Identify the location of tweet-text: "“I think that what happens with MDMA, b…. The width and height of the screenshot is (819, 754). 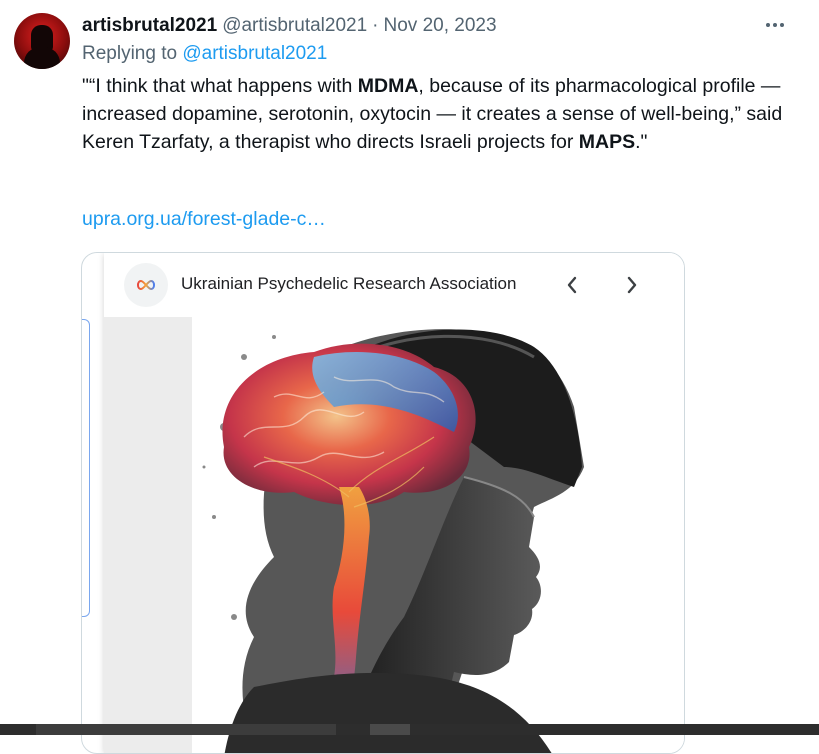
(442, 114).